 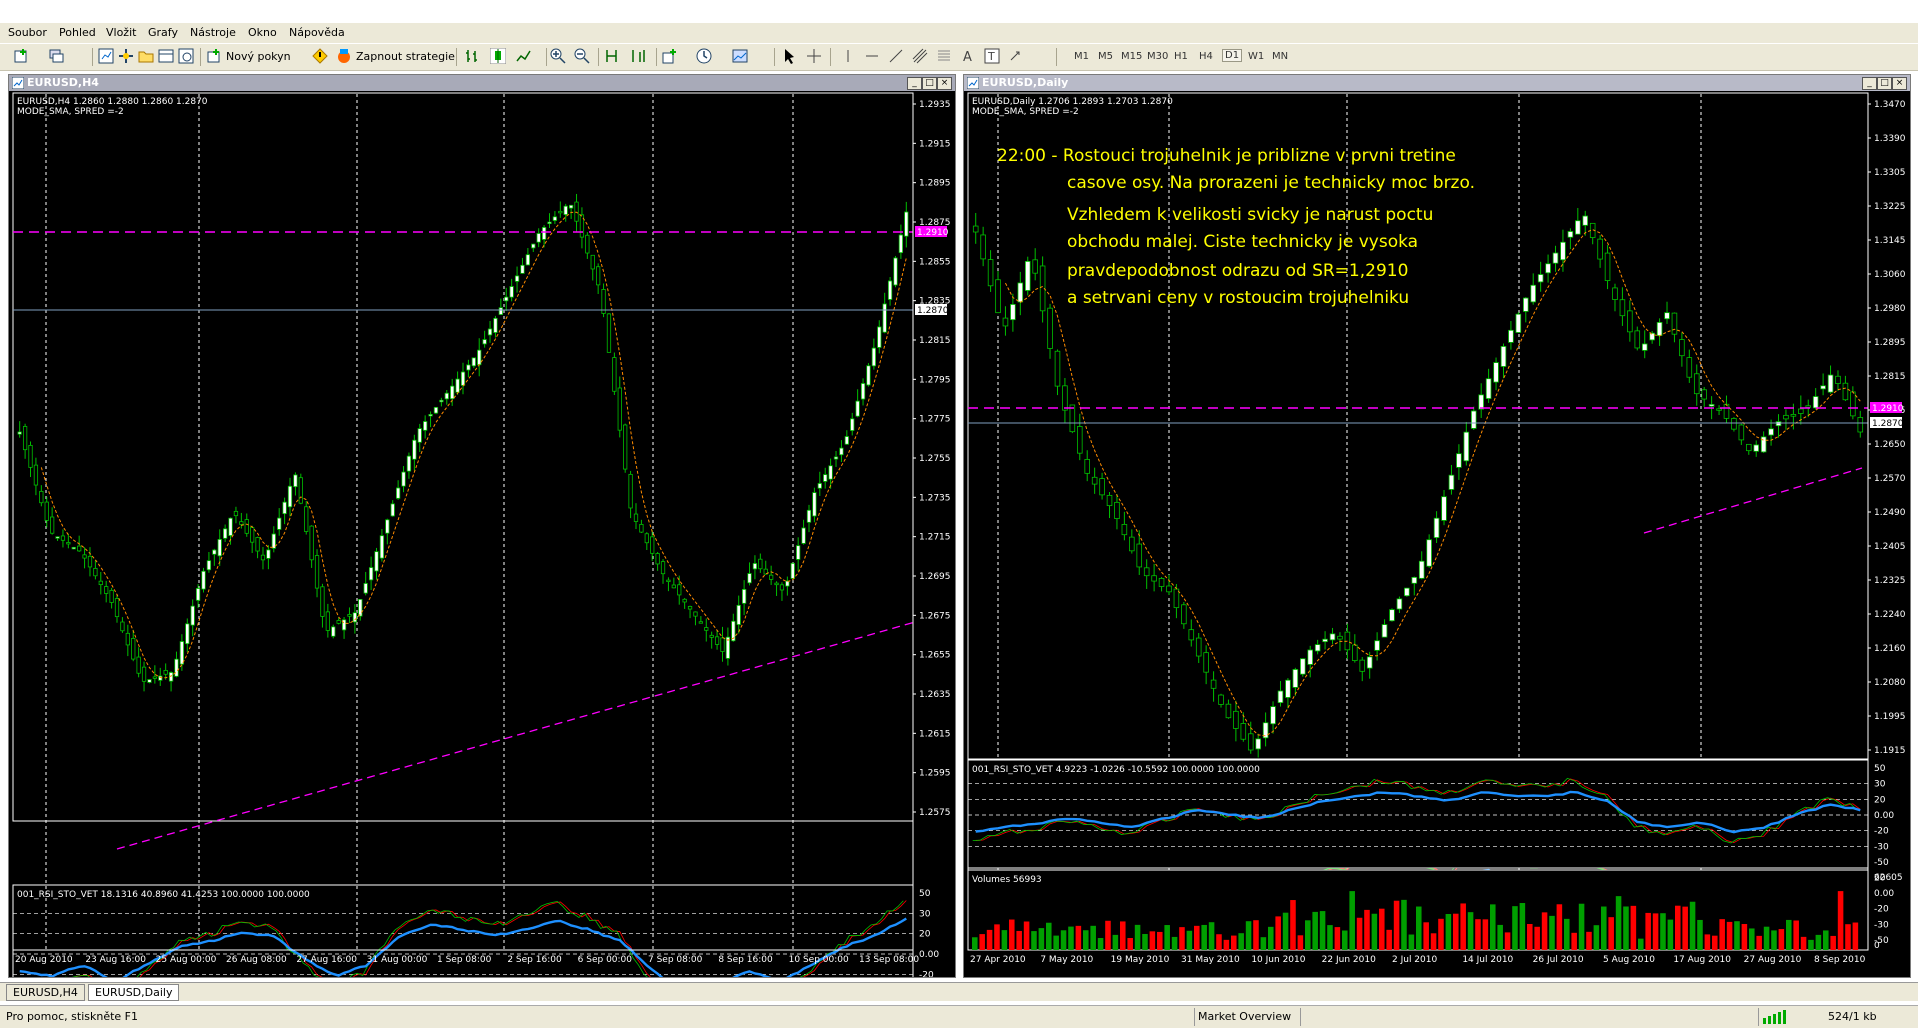 What do you see at coordinates (163, 32) in the screenshot?
I see `menu-grafy: Grafy` at bounding box center [163, 32].